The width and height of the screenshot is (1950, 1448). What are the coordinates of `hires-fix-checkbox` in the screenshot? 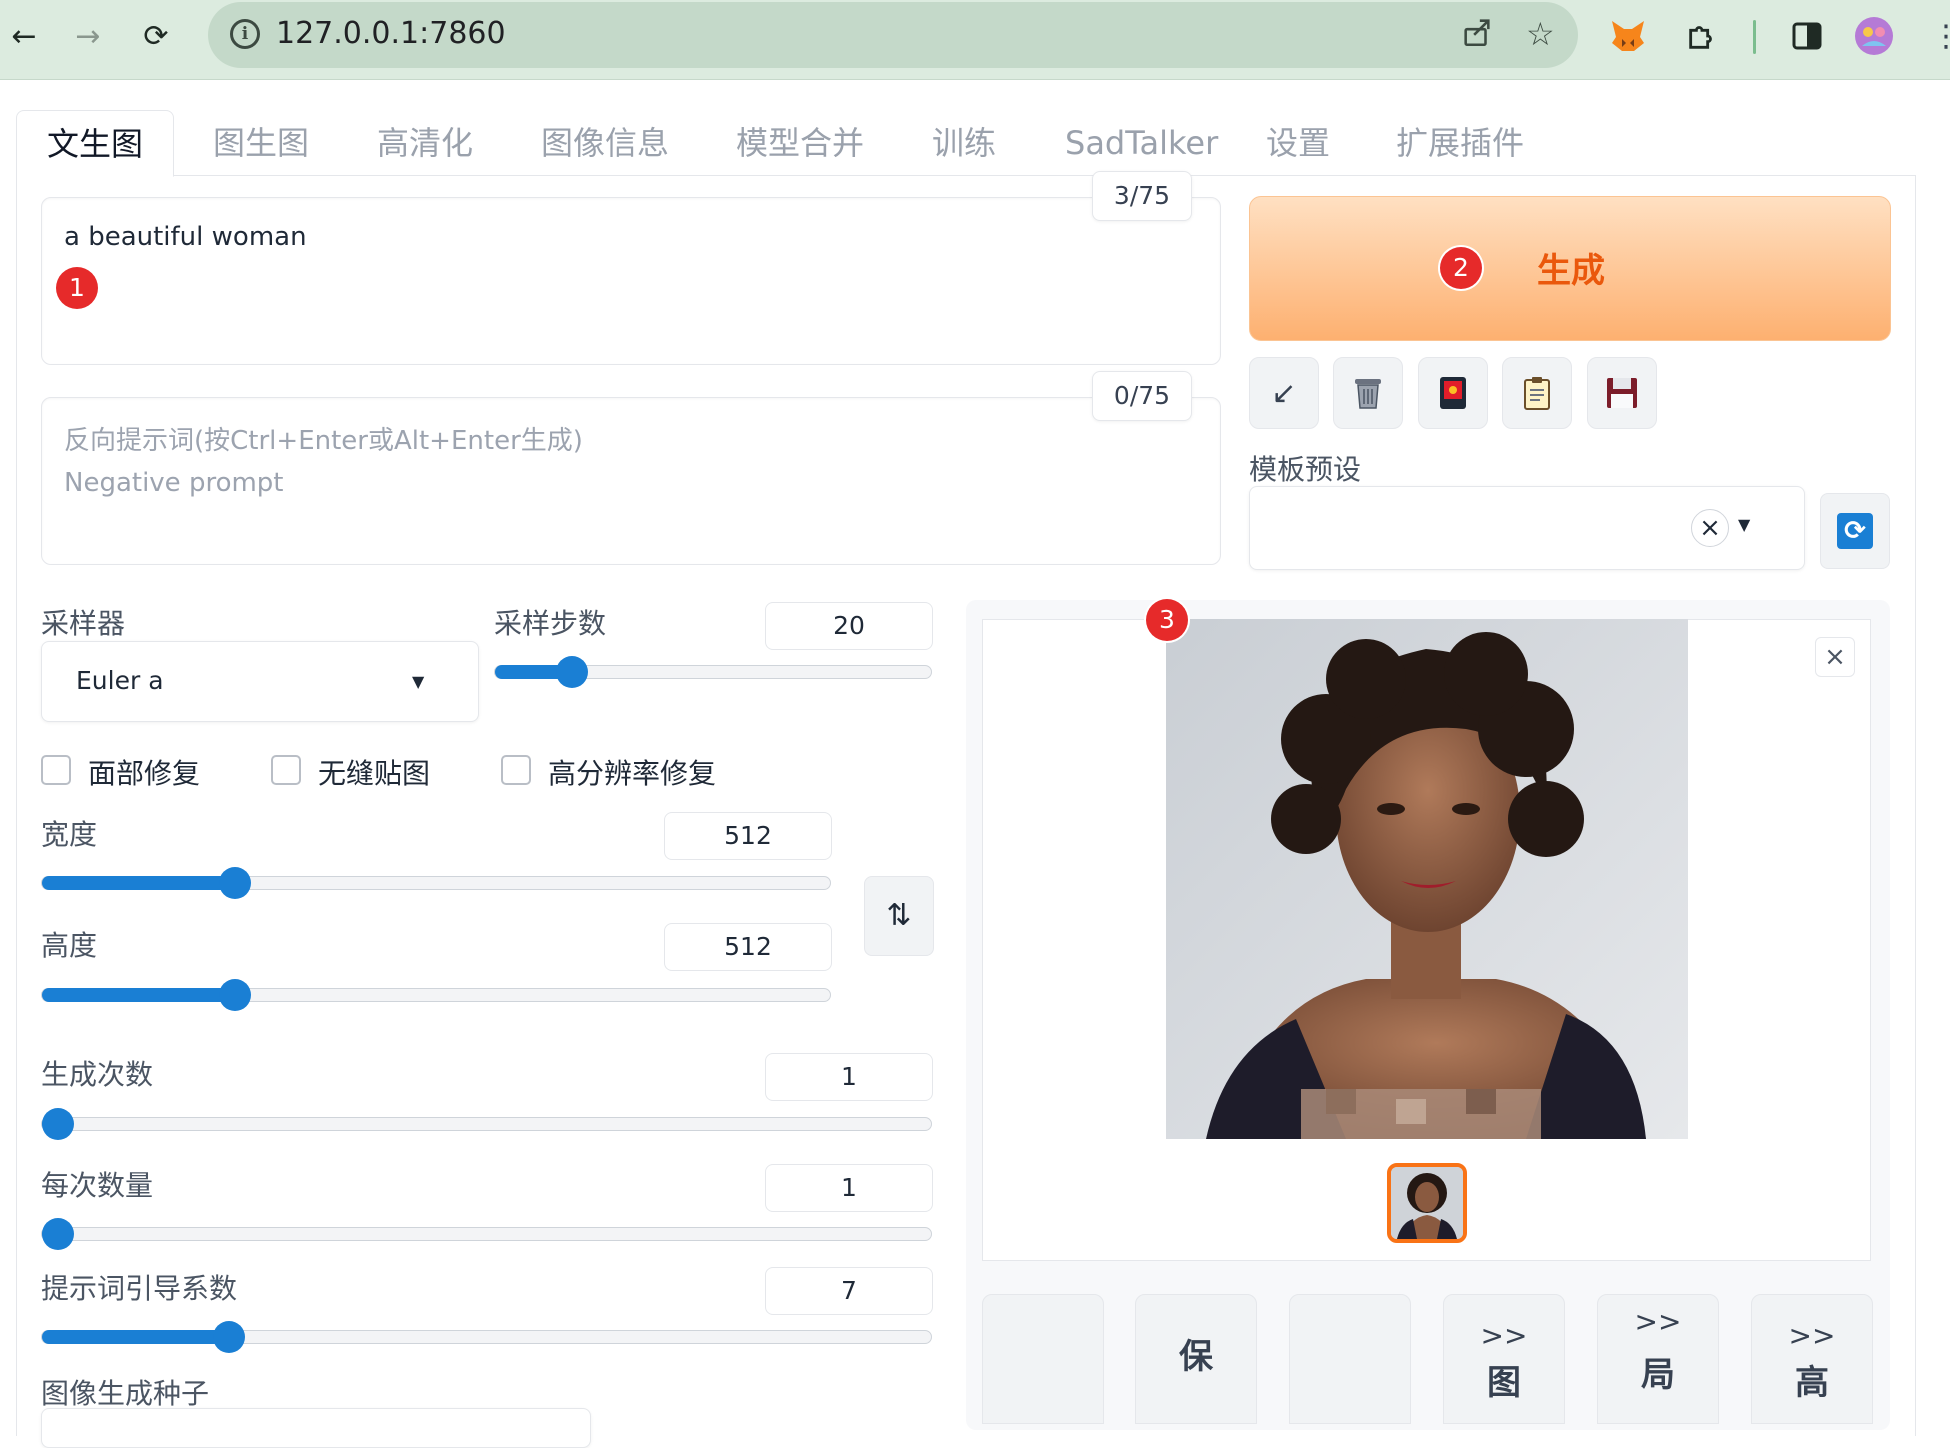 It's located at (516, 770).